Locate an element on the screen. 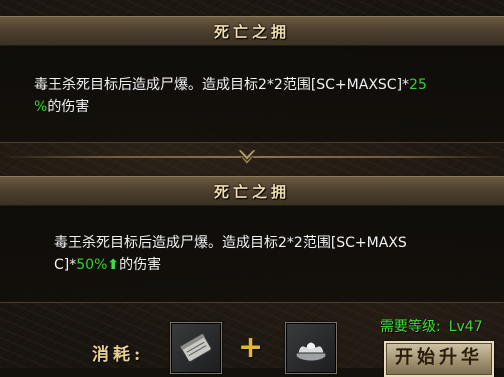  scroll-book-icon is located at coordinates (196, 348).